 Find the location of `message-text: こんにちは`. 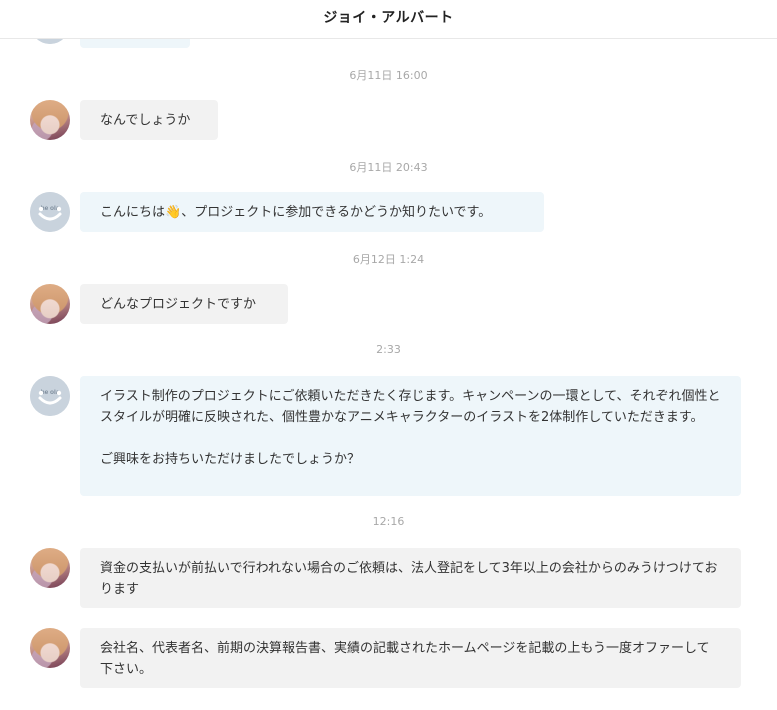

message-text: こんにちは is located at coordinates (133, 212).